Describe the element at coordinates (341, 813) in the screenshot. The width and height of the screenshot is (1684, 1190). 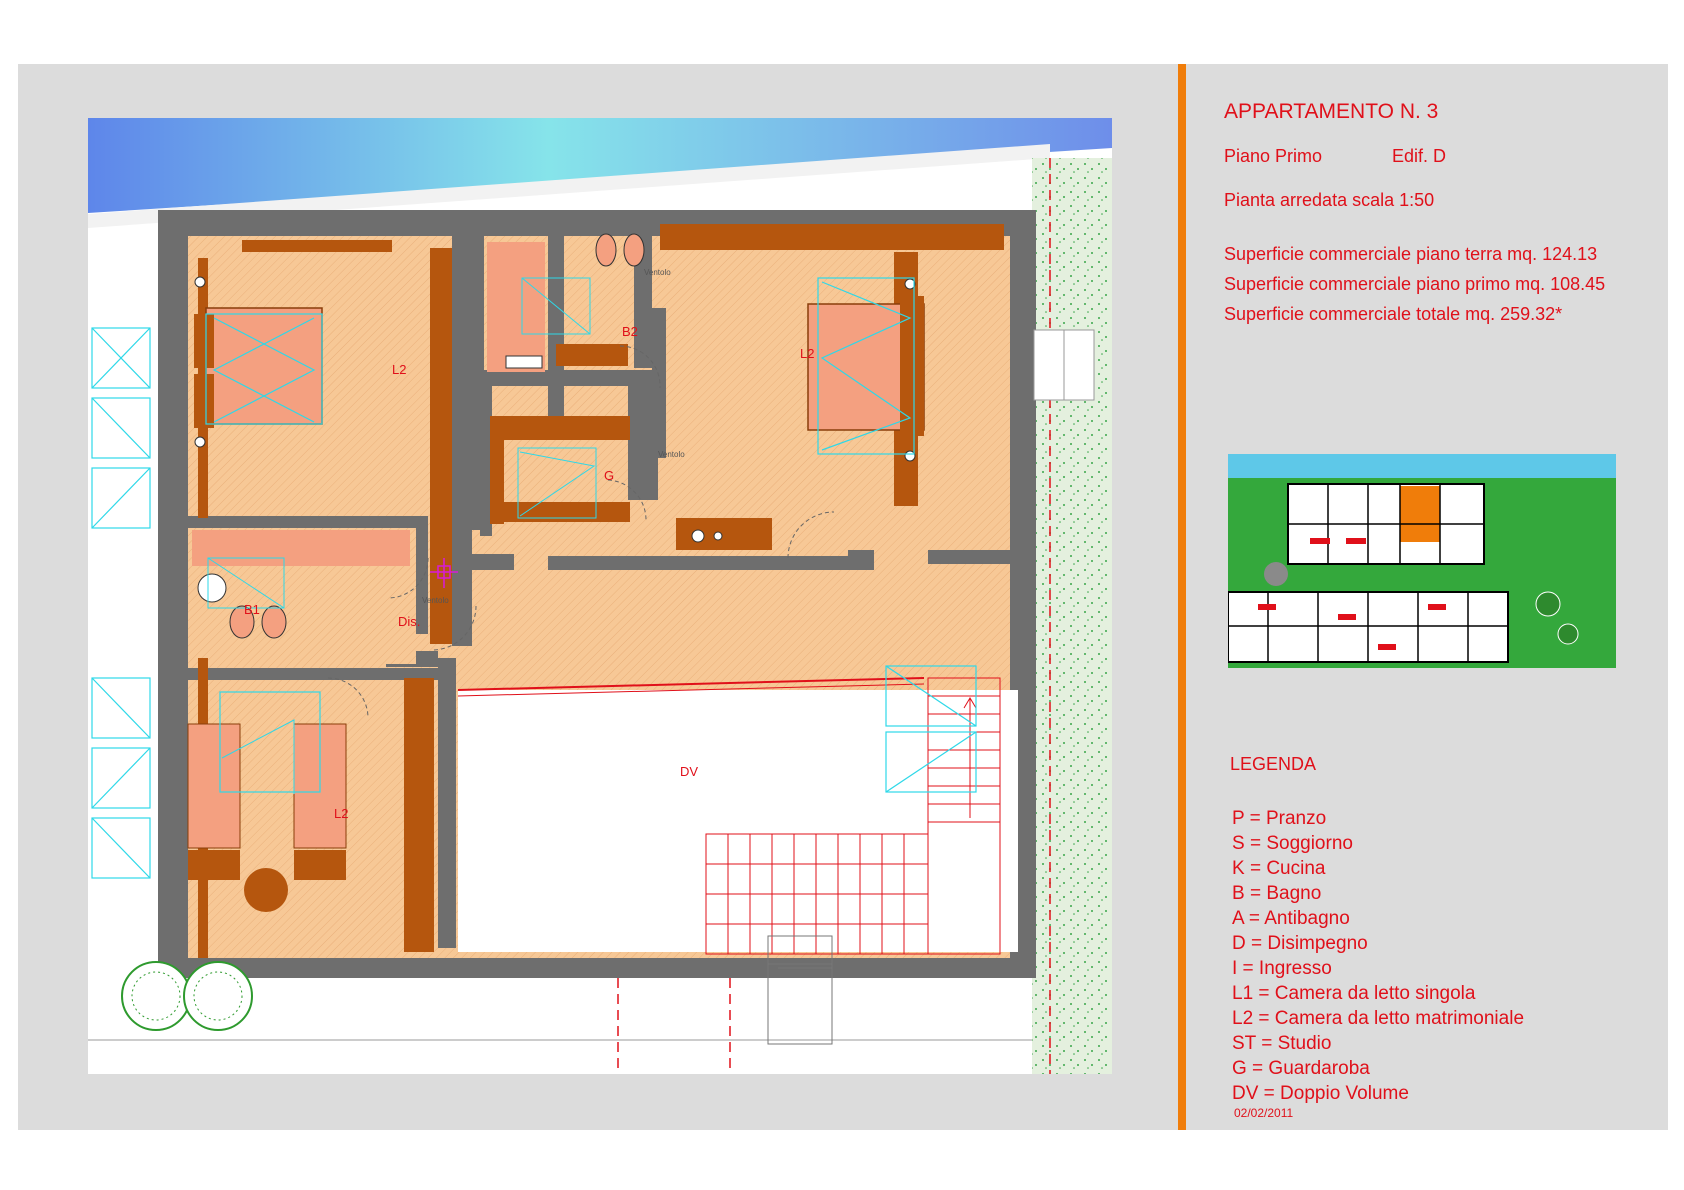
I see `room-label-bedroom-sw: L2` at that location.